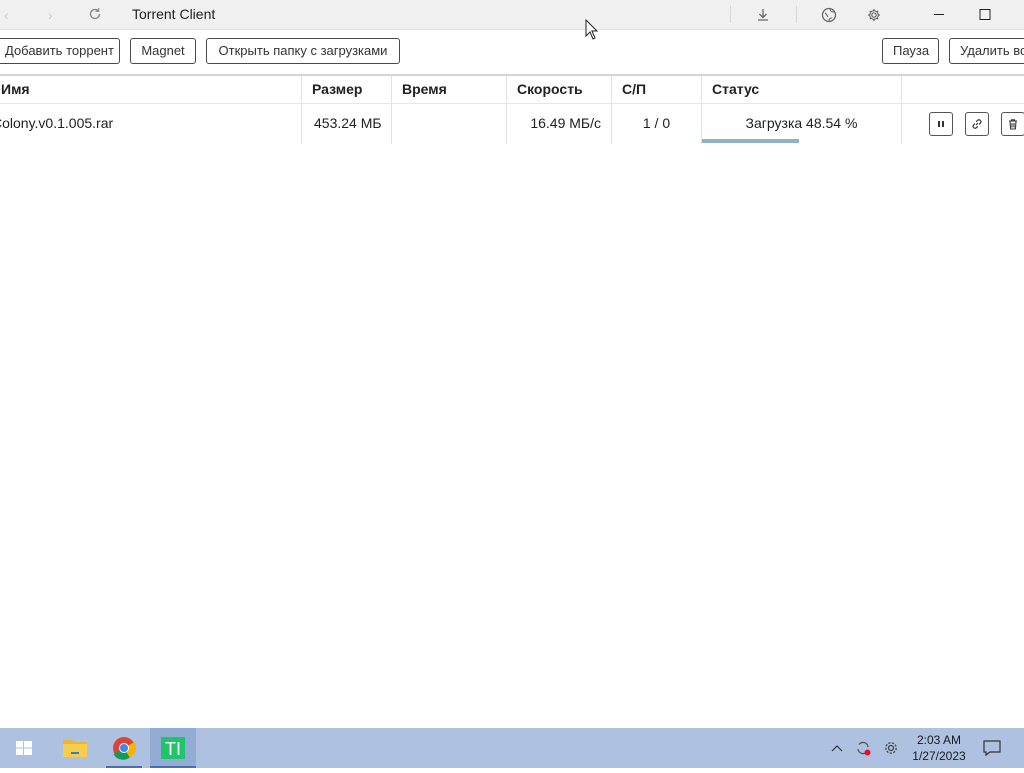 Image resolution: width=1024 pixels, height=773 pixels. Describe the element at coordinates (512, 15) in the screenshot. I see `title-bar: ‹ › Torrent Client` at that location.